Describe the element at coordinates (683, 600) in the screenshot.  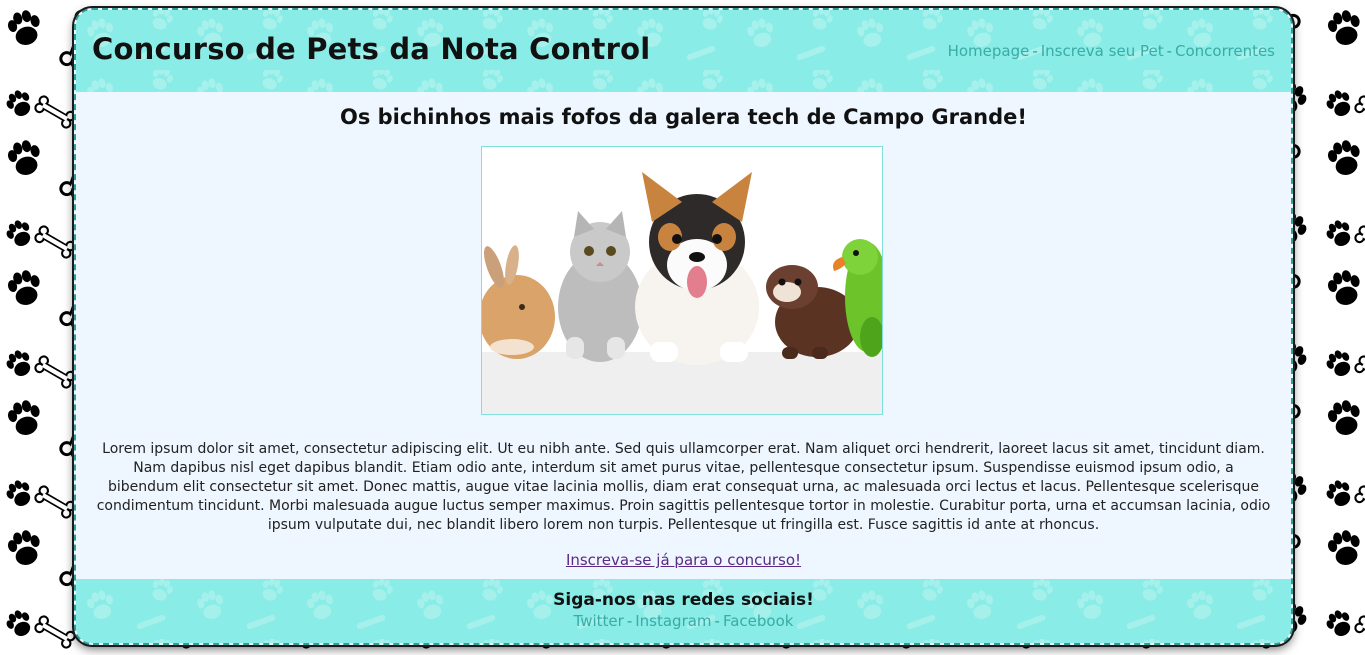
I see `footer-title: Siga-nos nas redes sociais!` at that location.